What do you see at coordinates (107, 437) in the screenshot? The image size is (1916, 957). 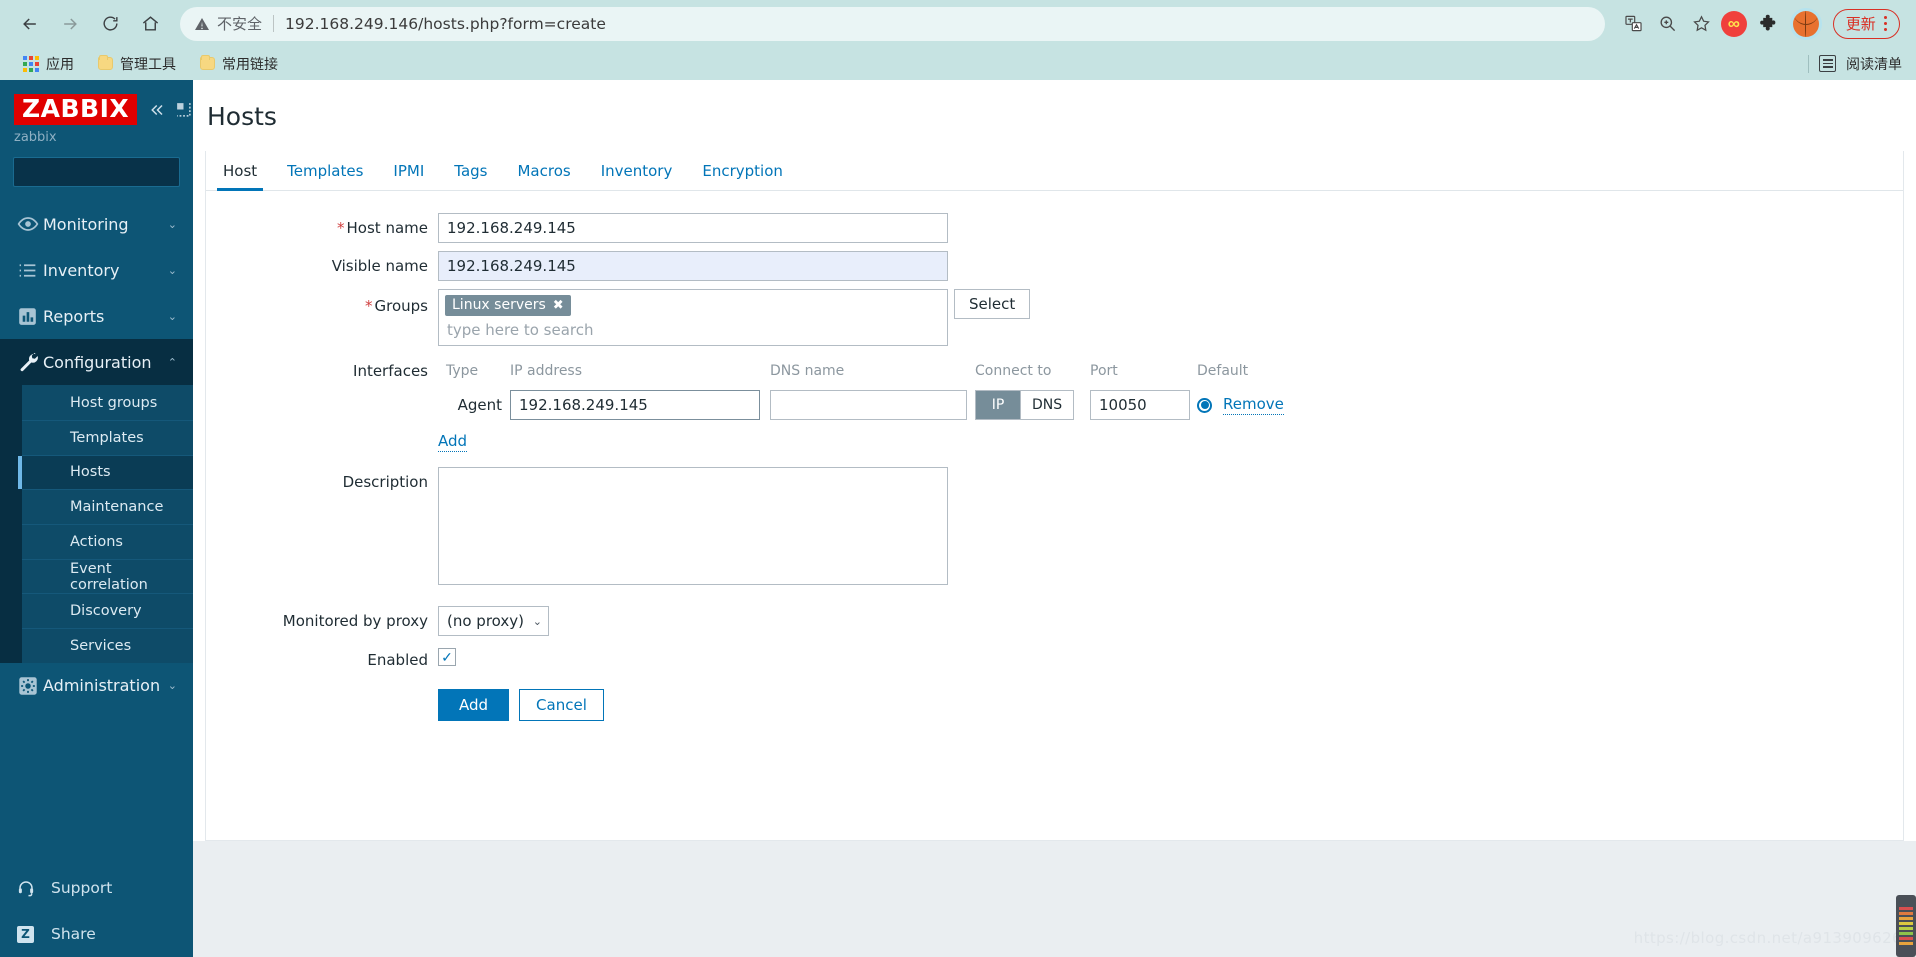 I see `sidebar-item-templates: Templates` at bounding box center [107, 437].